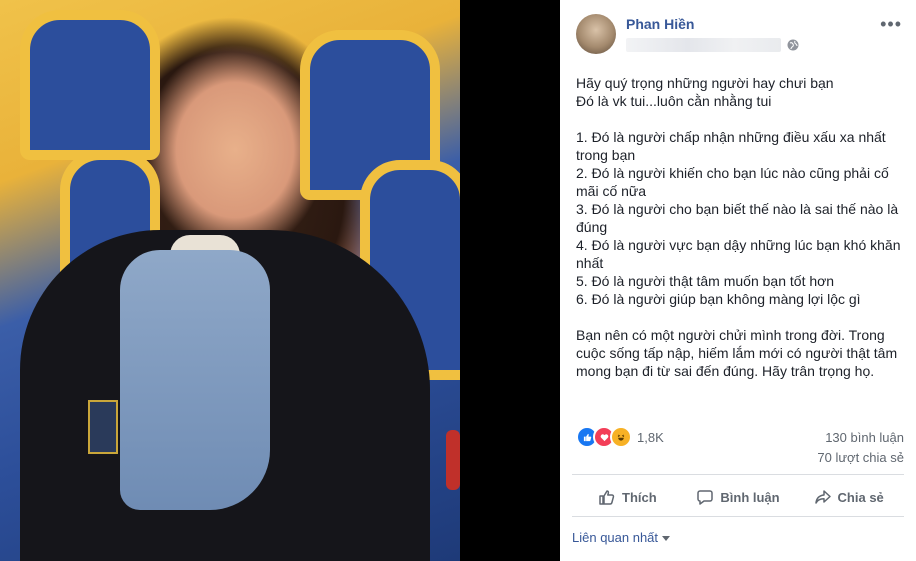  I want to click on author-name: Phan Hiền, so click(660, 24).